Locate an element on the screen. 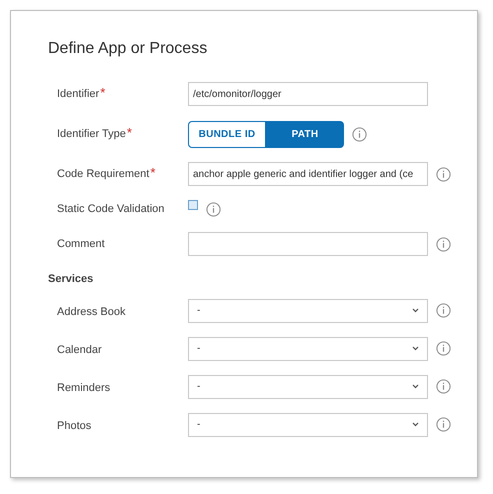  field-label: Static Code Validation is located at coordinates (110, 209).